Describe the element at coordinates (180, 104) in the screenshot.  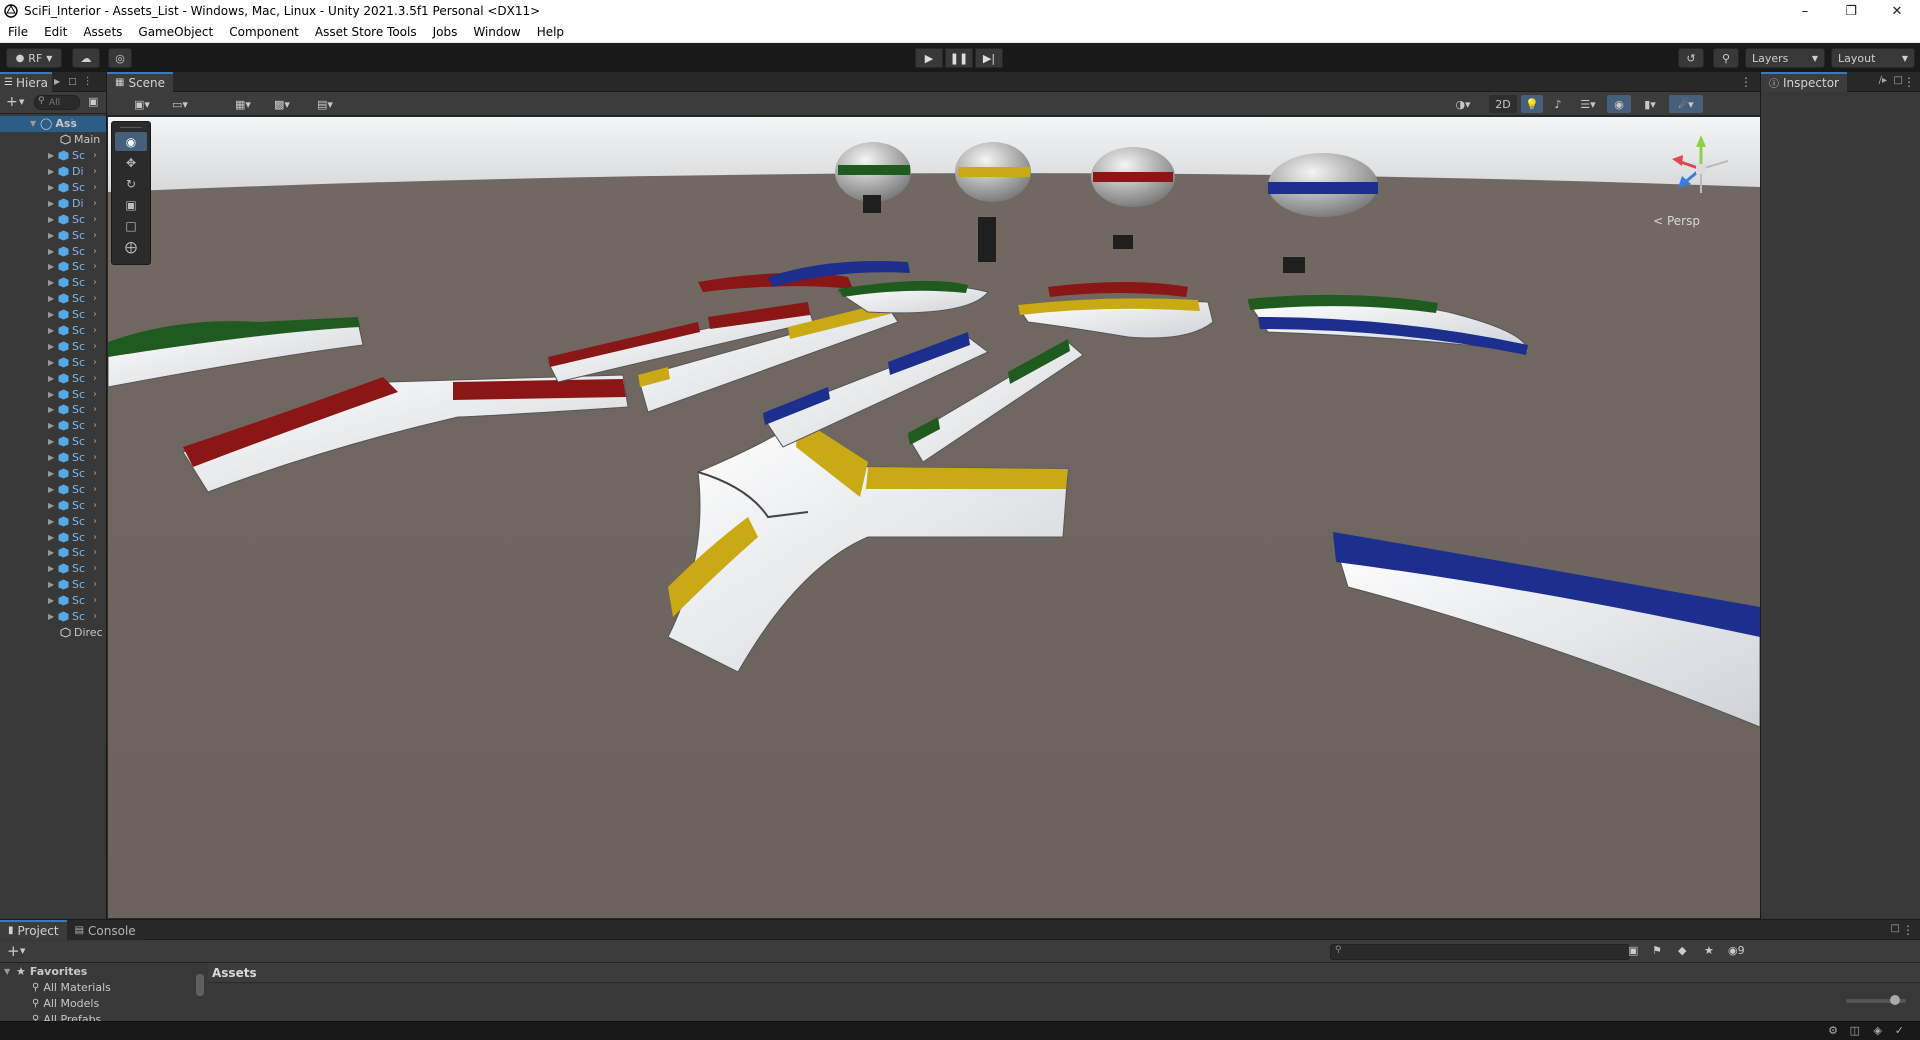
I see `shading-dropdown: ▭▾` at that location.